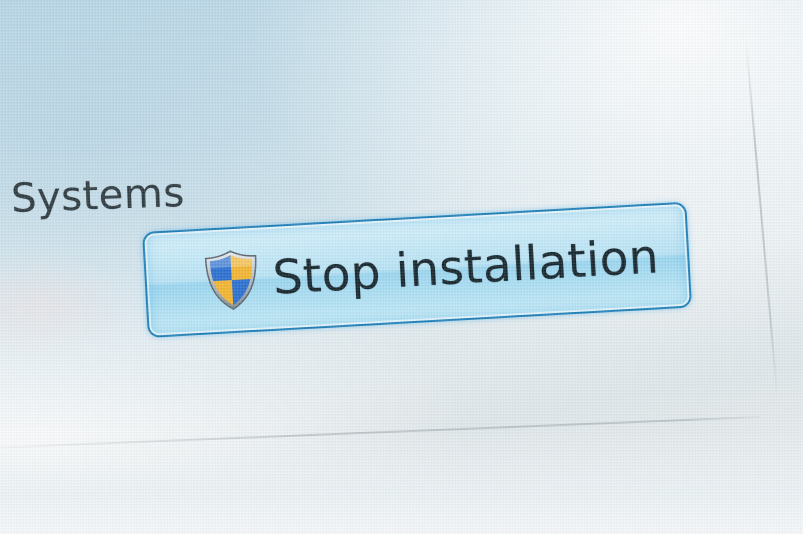 Image resolution: width=803 pixels, height=534 pixels. I want to click on uac-shield-icon, so click(230, 280).